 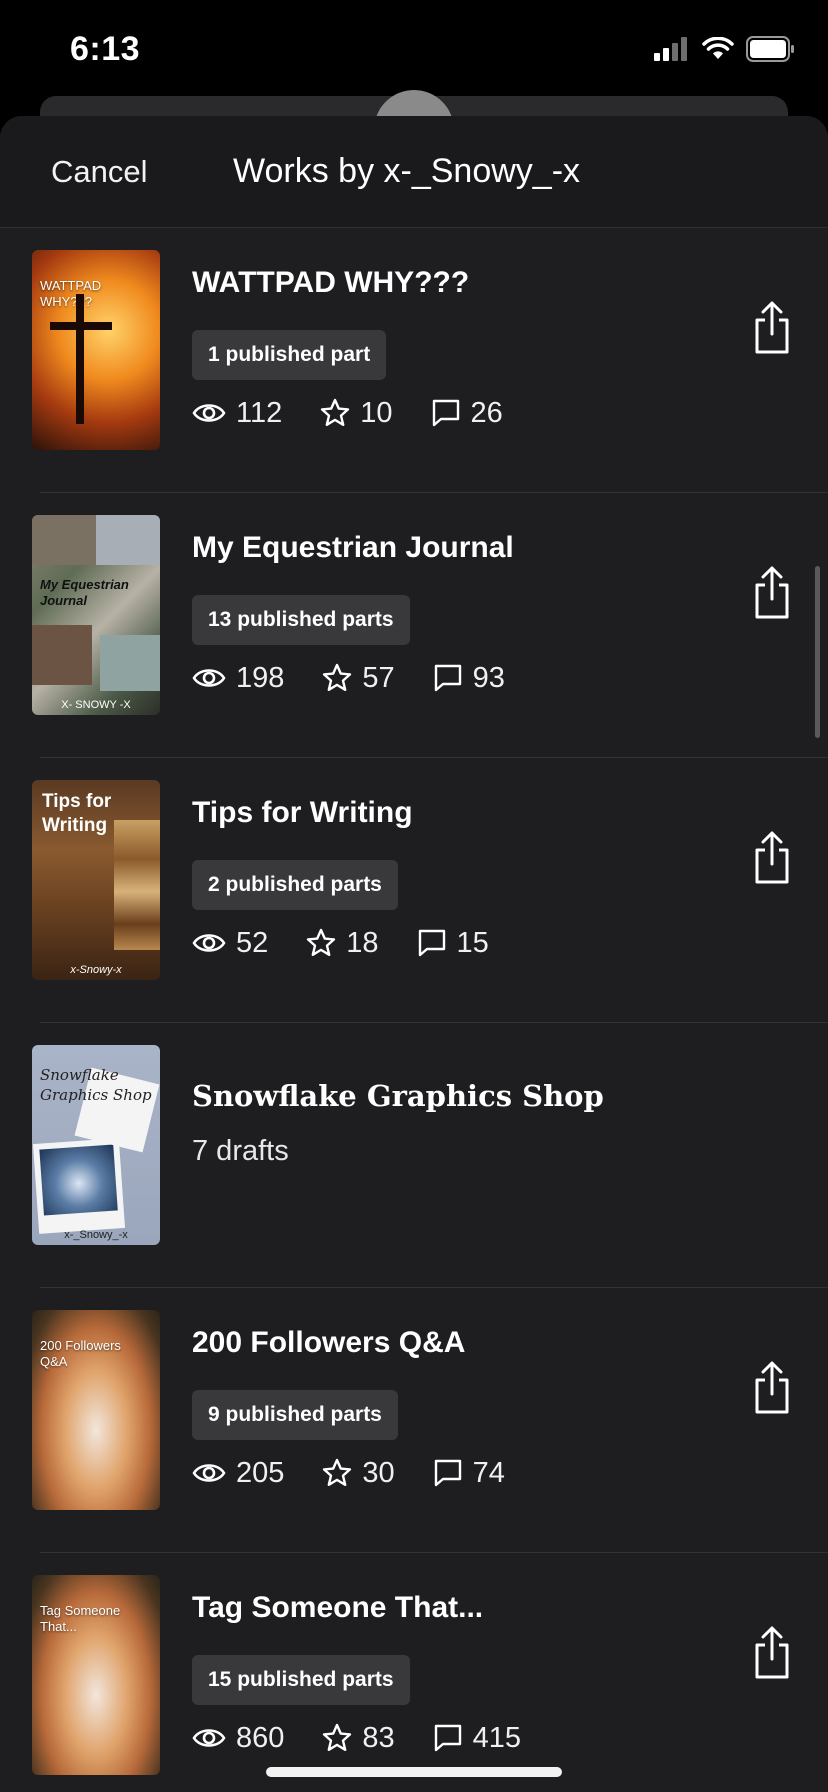 What do you see at coordinates (398, 1096) in the screenshot?
I see `story-title: Snowflake Graphics Shop` at bounding box center [398, 1096].